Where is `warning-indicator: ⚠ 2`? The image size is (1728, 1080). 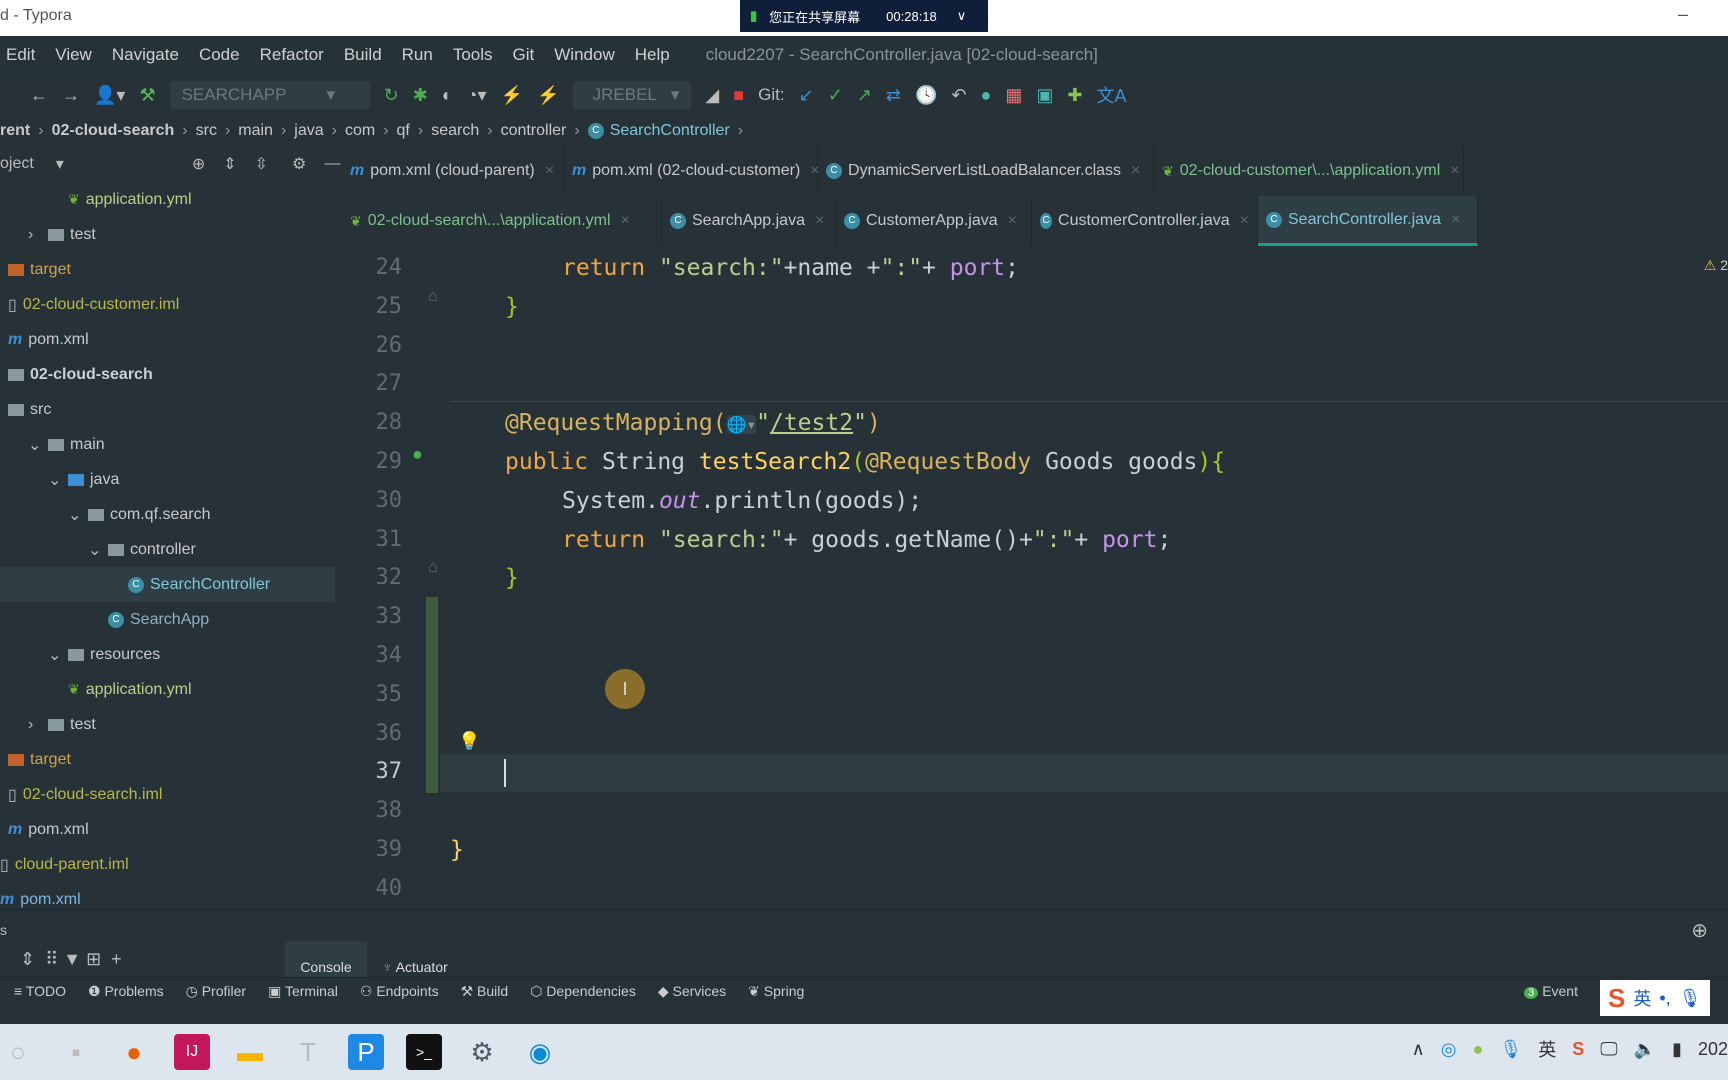
warning-indicator: ⚠ 2 is located at coordinates (1716, 265).